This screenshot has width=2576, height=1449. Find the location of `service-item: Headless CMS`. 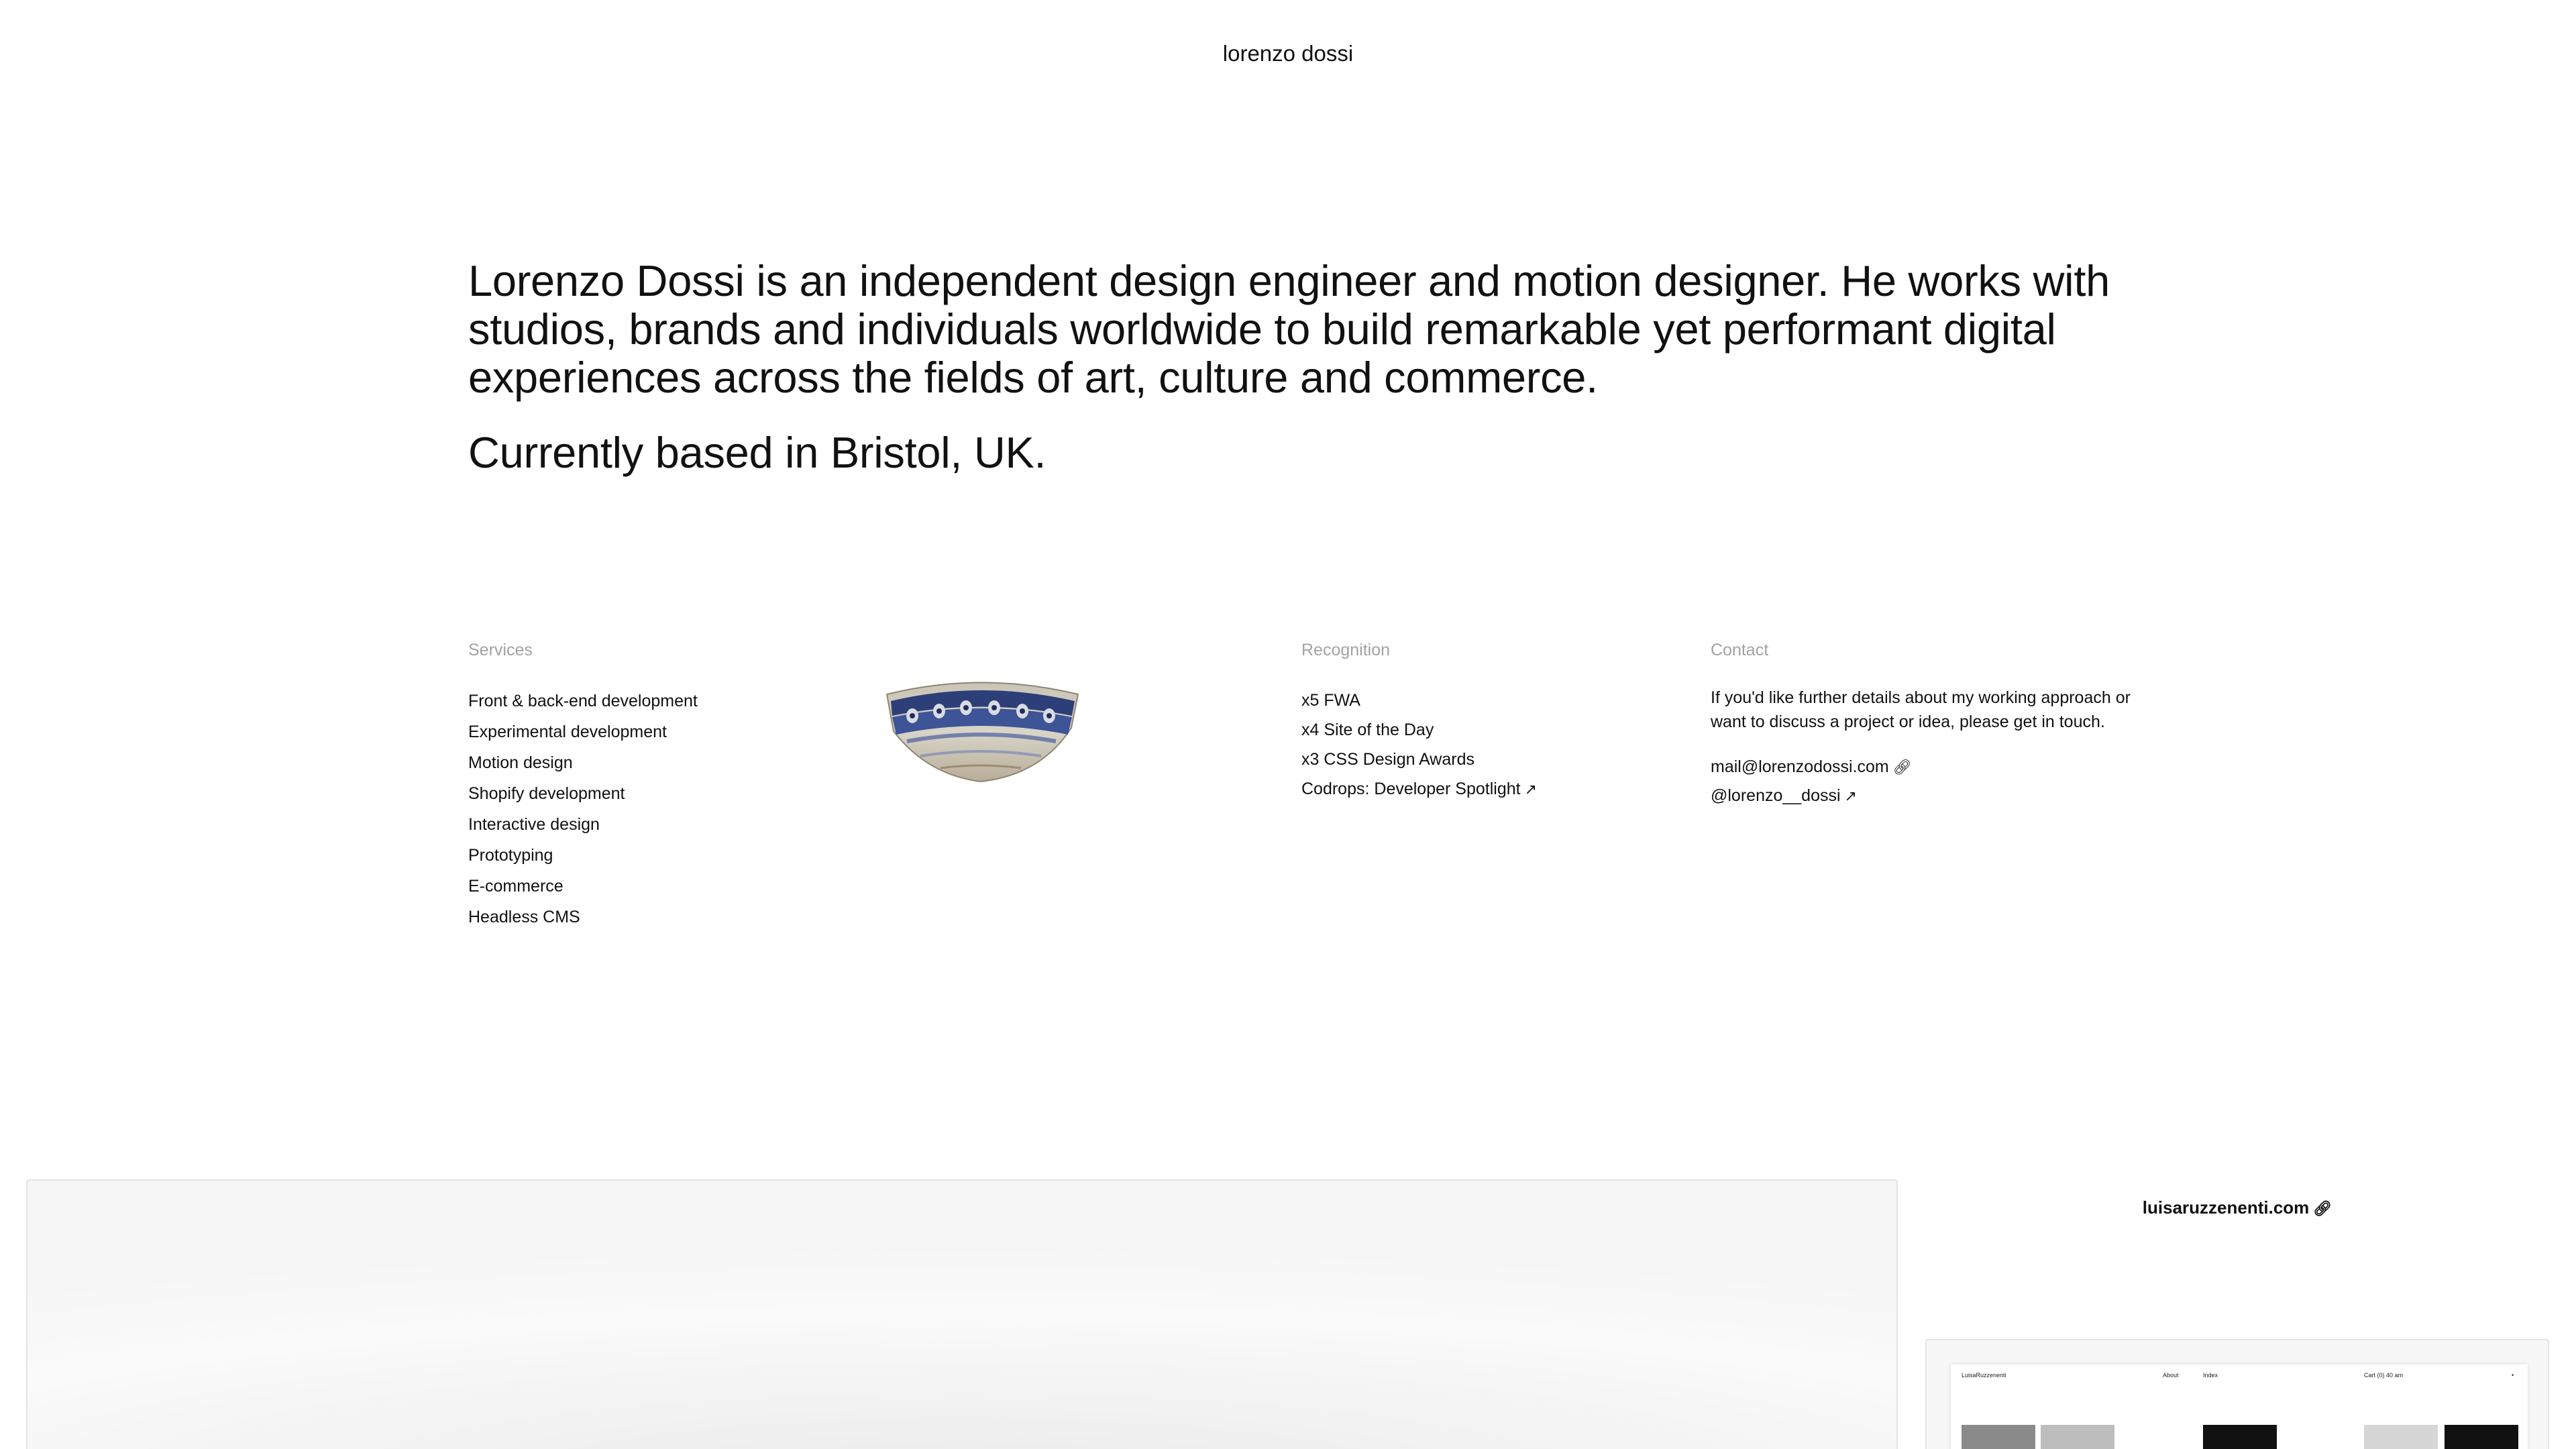

service-item: Headless CMS is located at coordinates (524, 917).